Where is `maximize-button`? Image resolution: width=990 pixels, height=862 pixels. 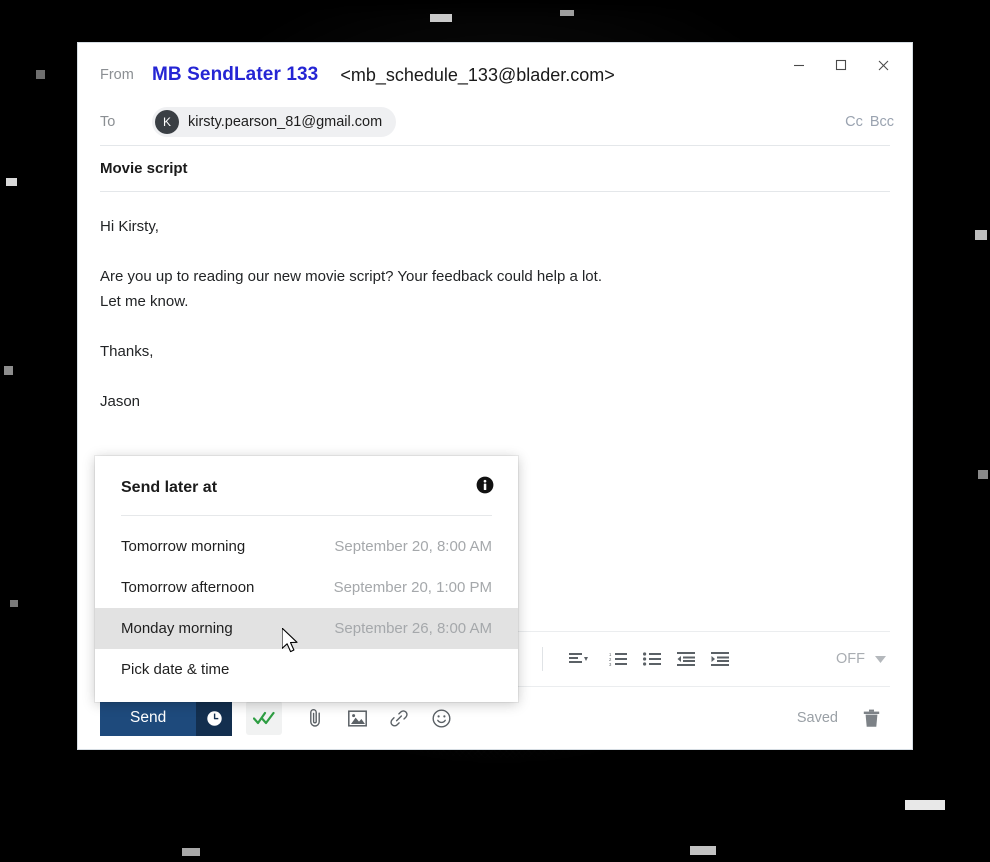 maximize-button is located at coordinates (841, 65).